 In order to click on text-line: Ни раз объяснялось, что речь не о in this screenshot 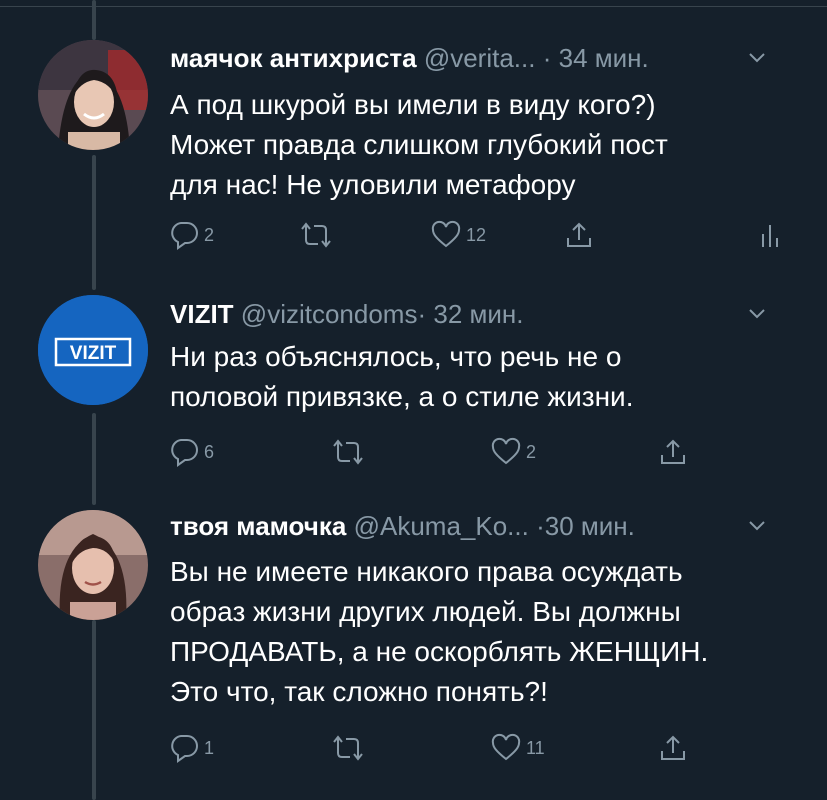, I will do `click(396, 356)`.